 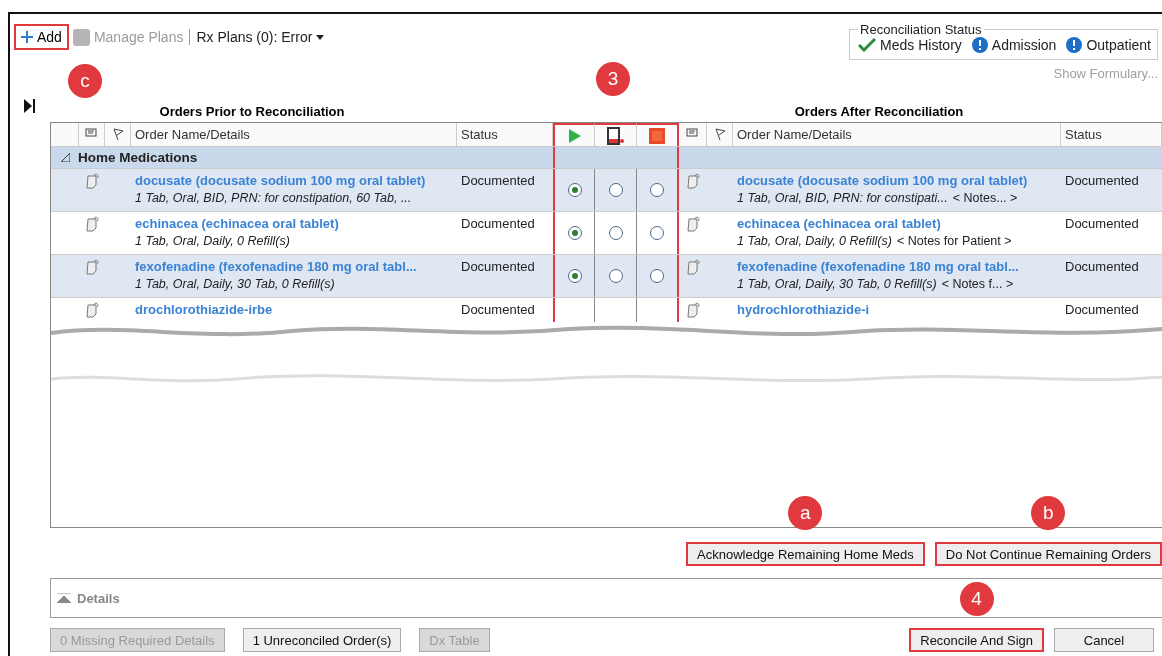 I want to click on footer-button: Reconcile And Sign, so click(x=976, y=640).